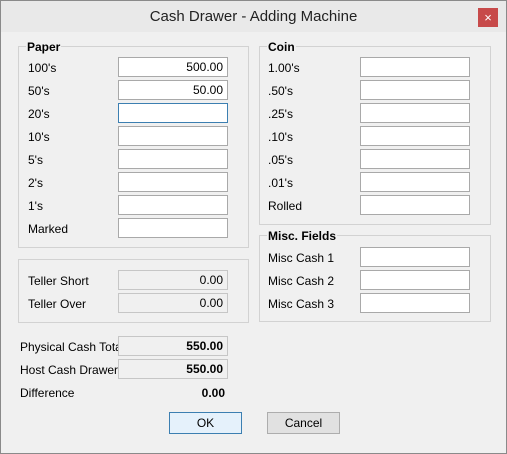  Describe the element at coordinates (173, 280) in the screenshot. I see `teller-short-field: 0.00` at that location.